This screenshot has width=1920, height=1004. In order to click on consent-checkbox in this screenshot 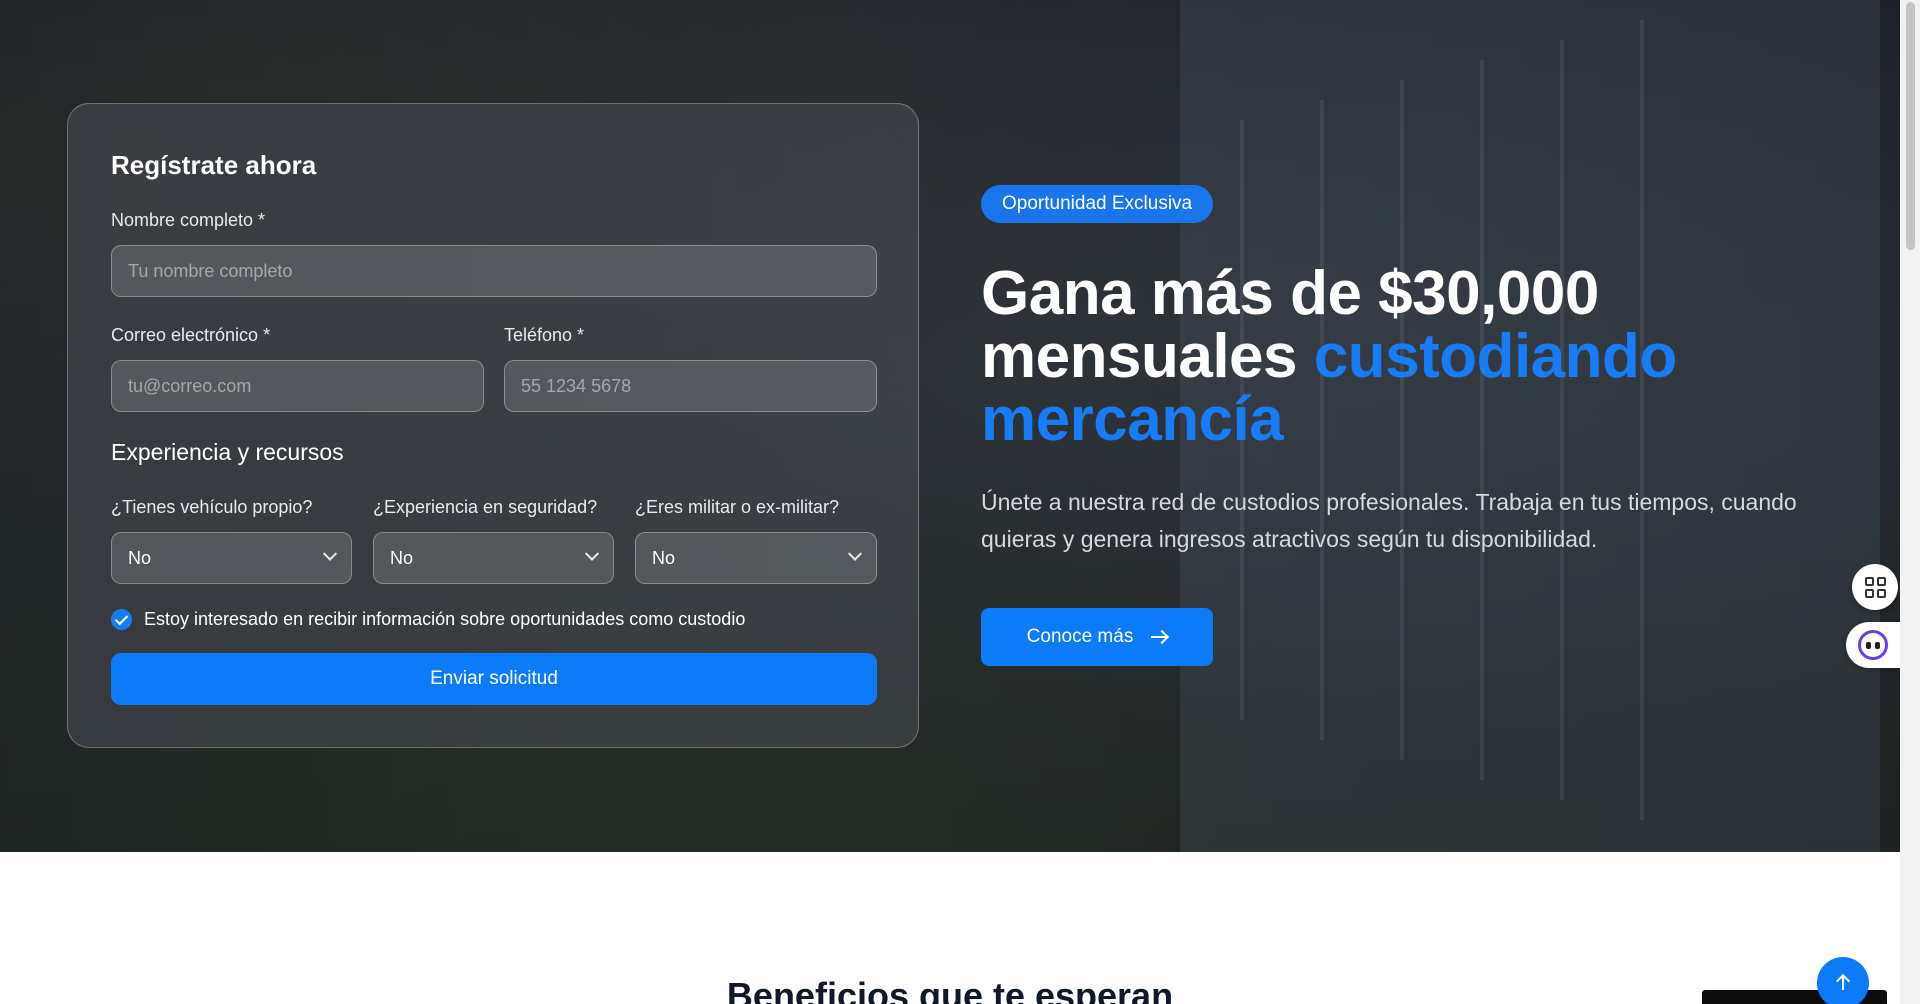, I will do `click(121, 619)`.